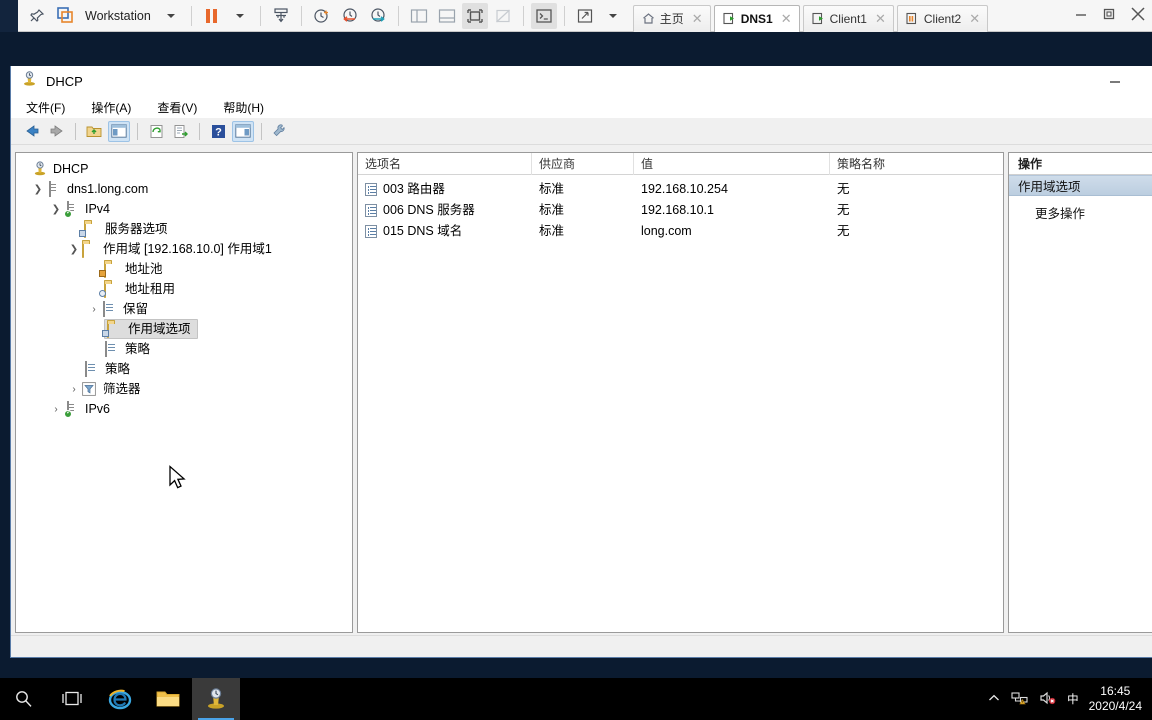  Describe the element at coordinates (419, 16) in the screenshot. I see `sidebar-layout-icon` at that location.